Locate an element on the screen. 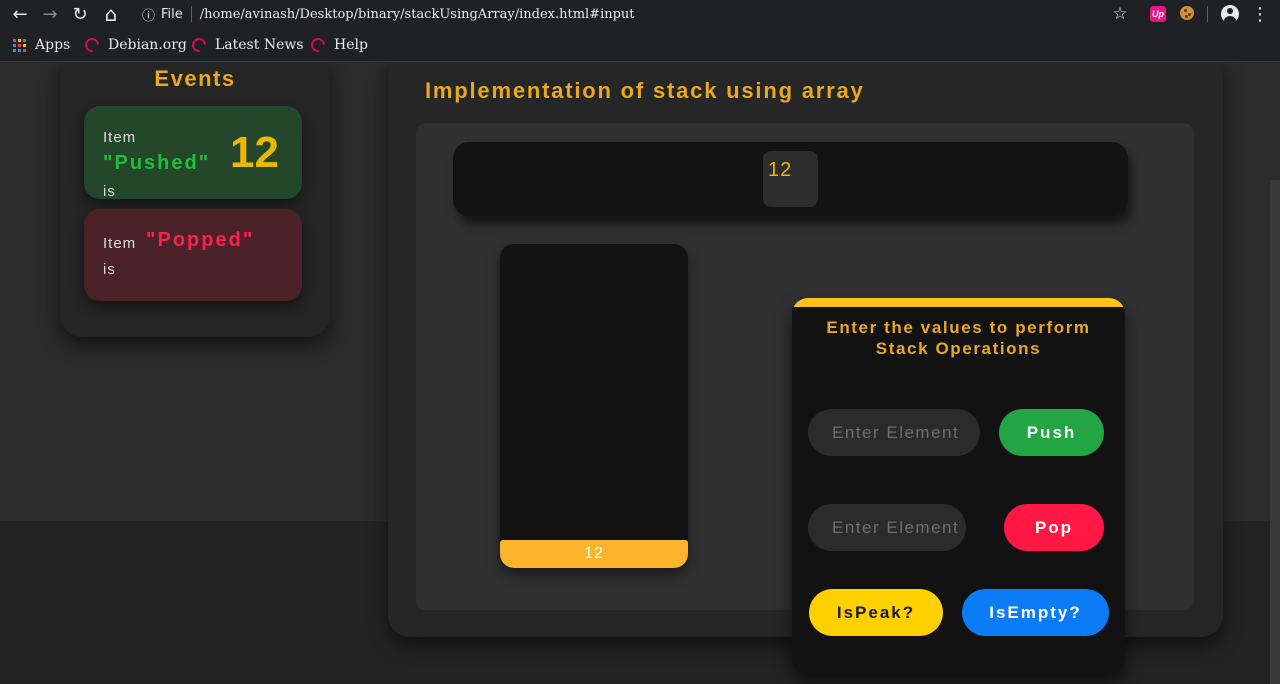 The height and width of the screenshot is (684, 1280). page-title: Implementation of stack using array is located at coordinates (645, 90).